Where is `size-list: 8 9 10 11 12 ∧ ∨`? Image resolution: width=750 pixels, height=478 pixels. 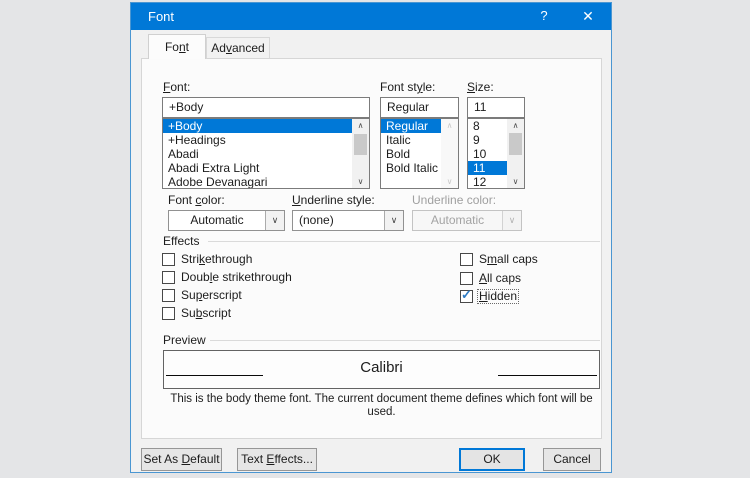
size-list: 8 9 10 11 12 ∧ ∨ is located at coordinates (496, 153).